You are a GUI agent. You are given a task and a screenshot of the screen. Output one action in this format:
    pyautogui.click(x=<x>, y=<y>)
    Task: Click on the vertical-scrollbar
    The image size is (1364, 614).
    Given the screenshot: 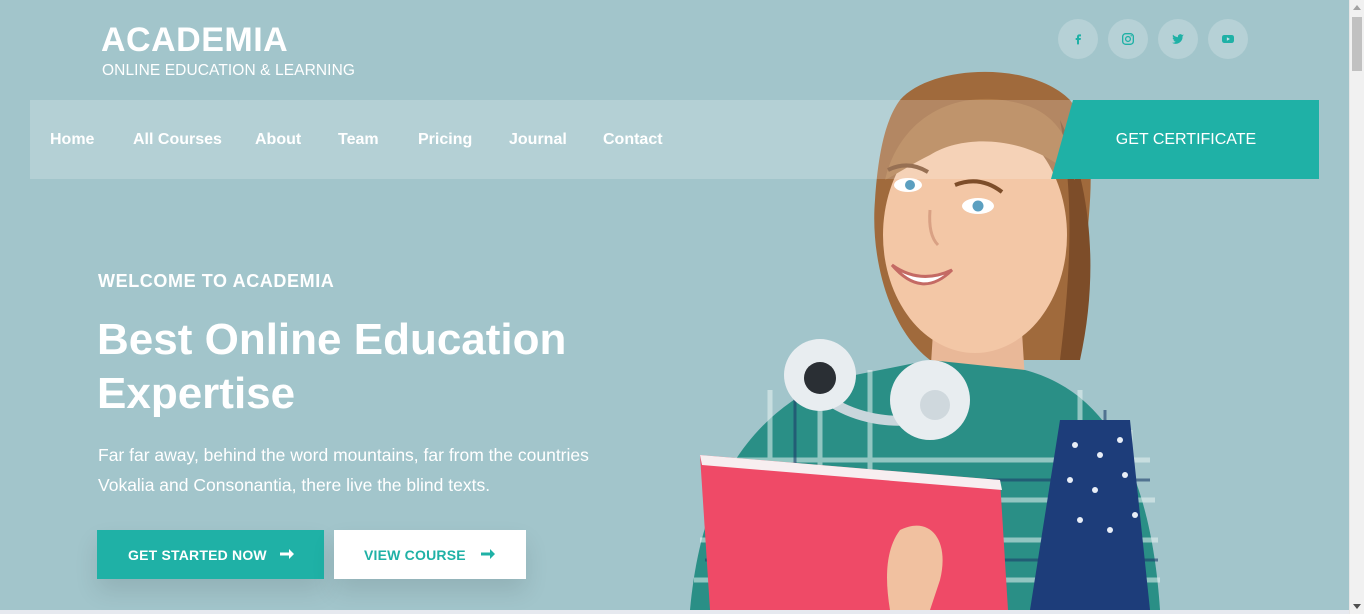 What is the action you would take?
    pyautogui.click(x=1356, y=307)
    